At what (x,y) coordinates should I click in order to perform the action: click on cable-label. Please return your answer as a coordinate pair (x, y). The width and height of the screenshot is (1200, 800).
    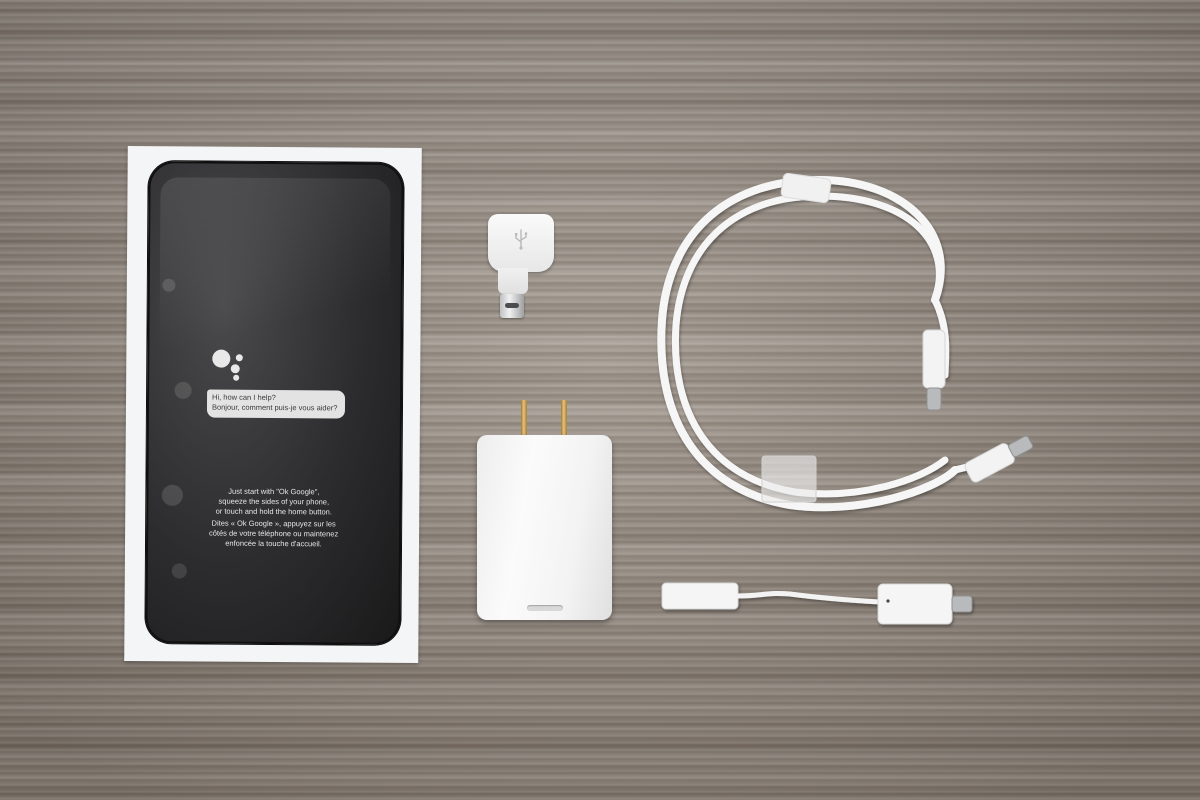
    Looking at the image, I should click on (789, 479).